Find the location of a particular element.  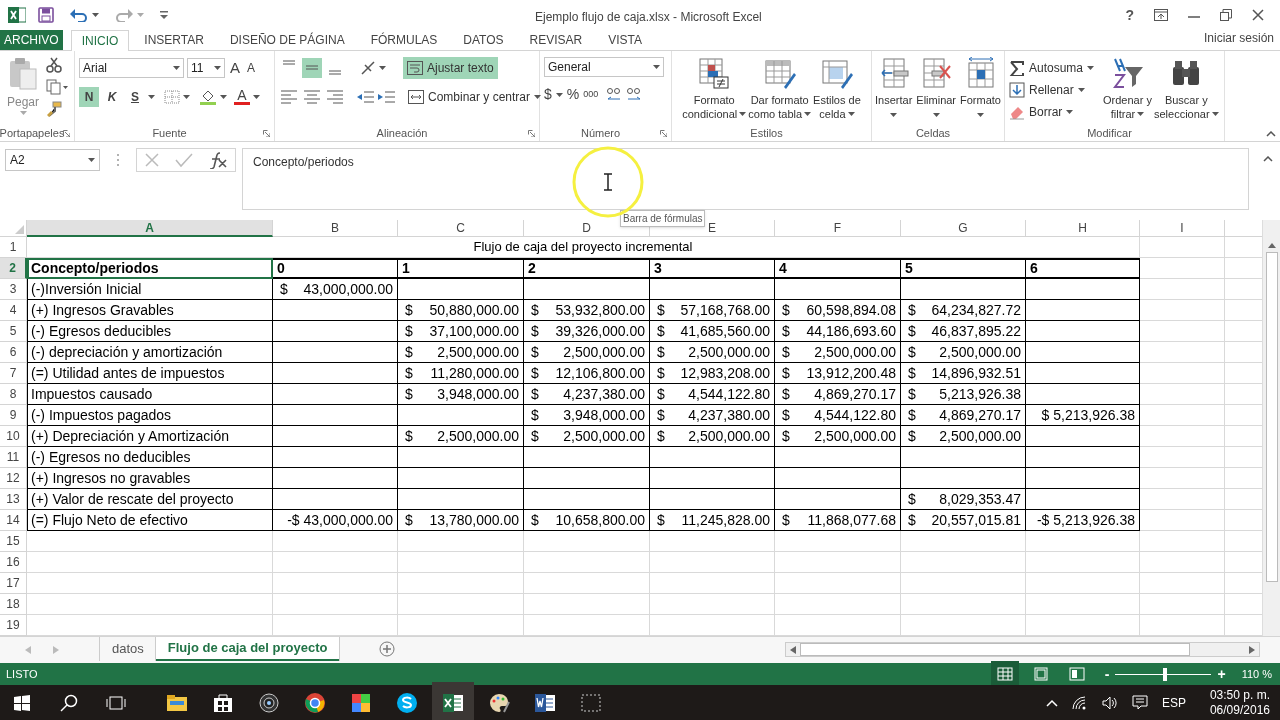

zoom-in-button: + is located at coordinates (1221, 674).